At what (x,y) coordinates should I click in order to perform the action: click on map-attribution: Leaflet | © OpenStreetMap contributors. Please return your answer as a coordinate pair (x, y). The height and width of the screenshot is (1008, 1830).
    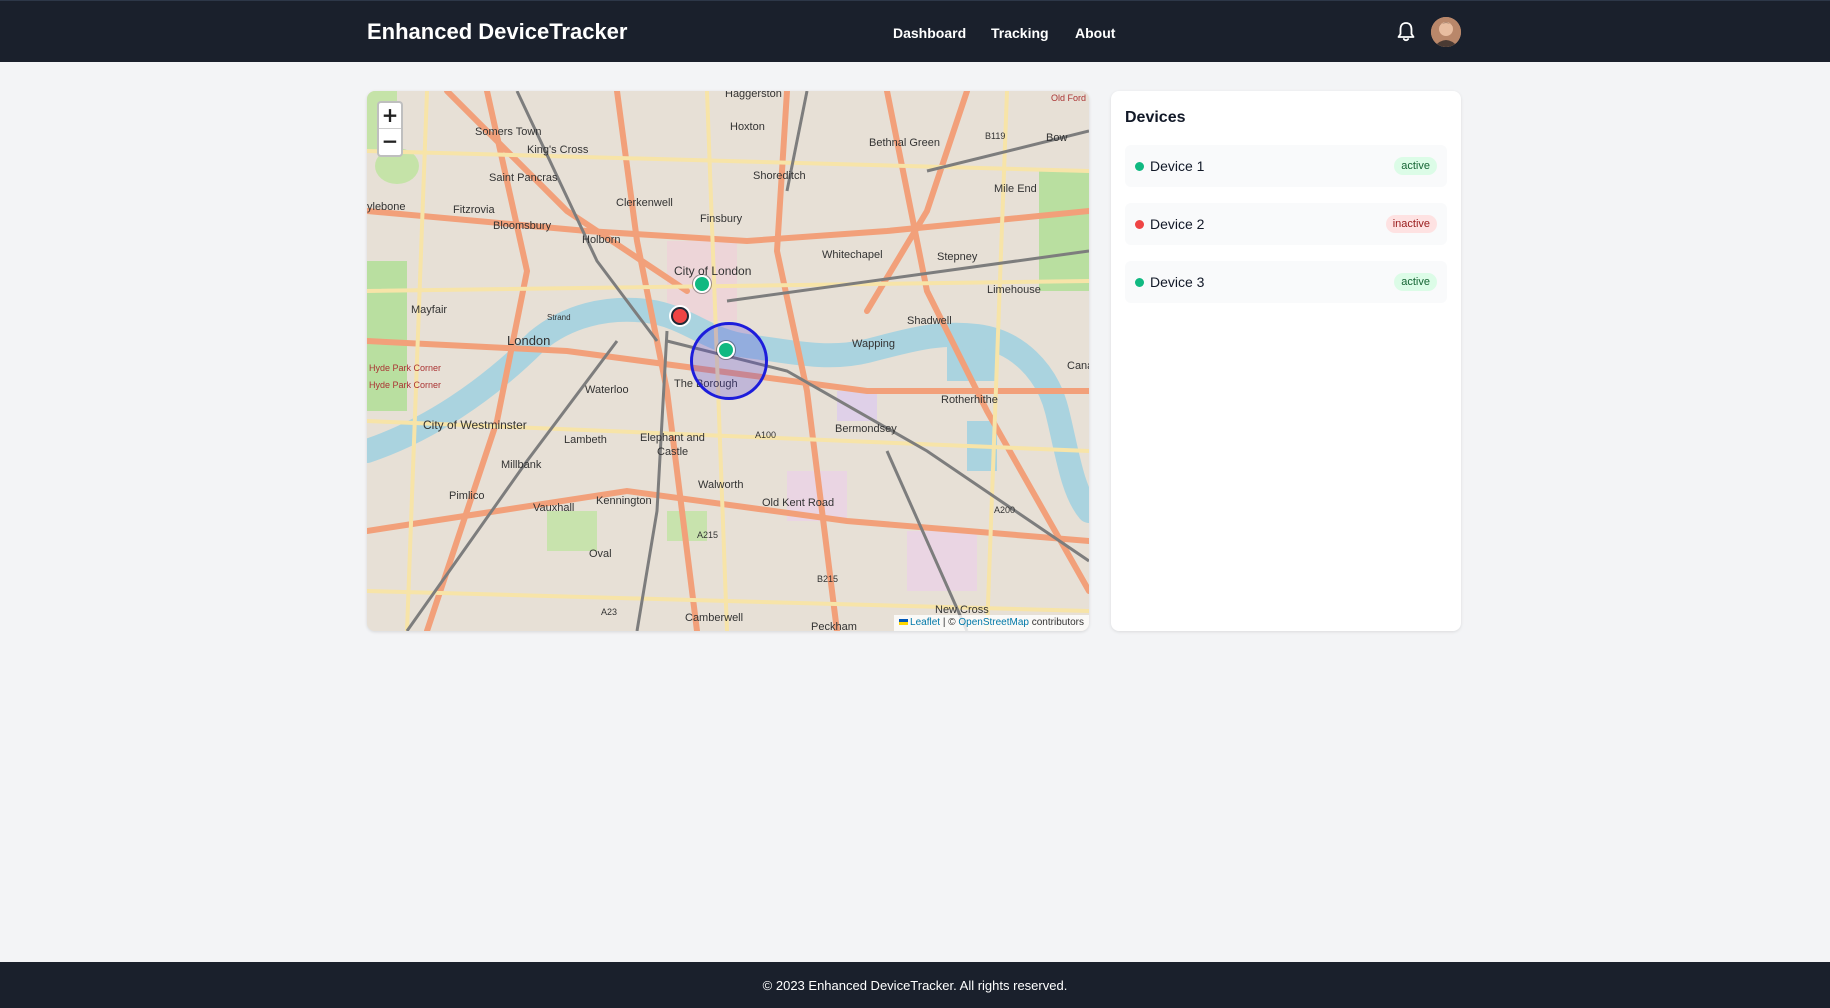
    Looking at the image, I should click on (991, 623).